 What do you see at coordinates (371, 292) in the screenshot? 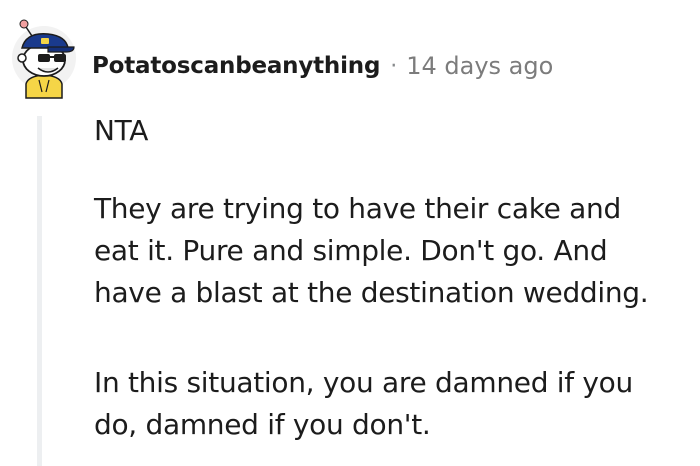
I see `comment-line: have a blast at the destination wedding.` at bounding box center [371, 292].